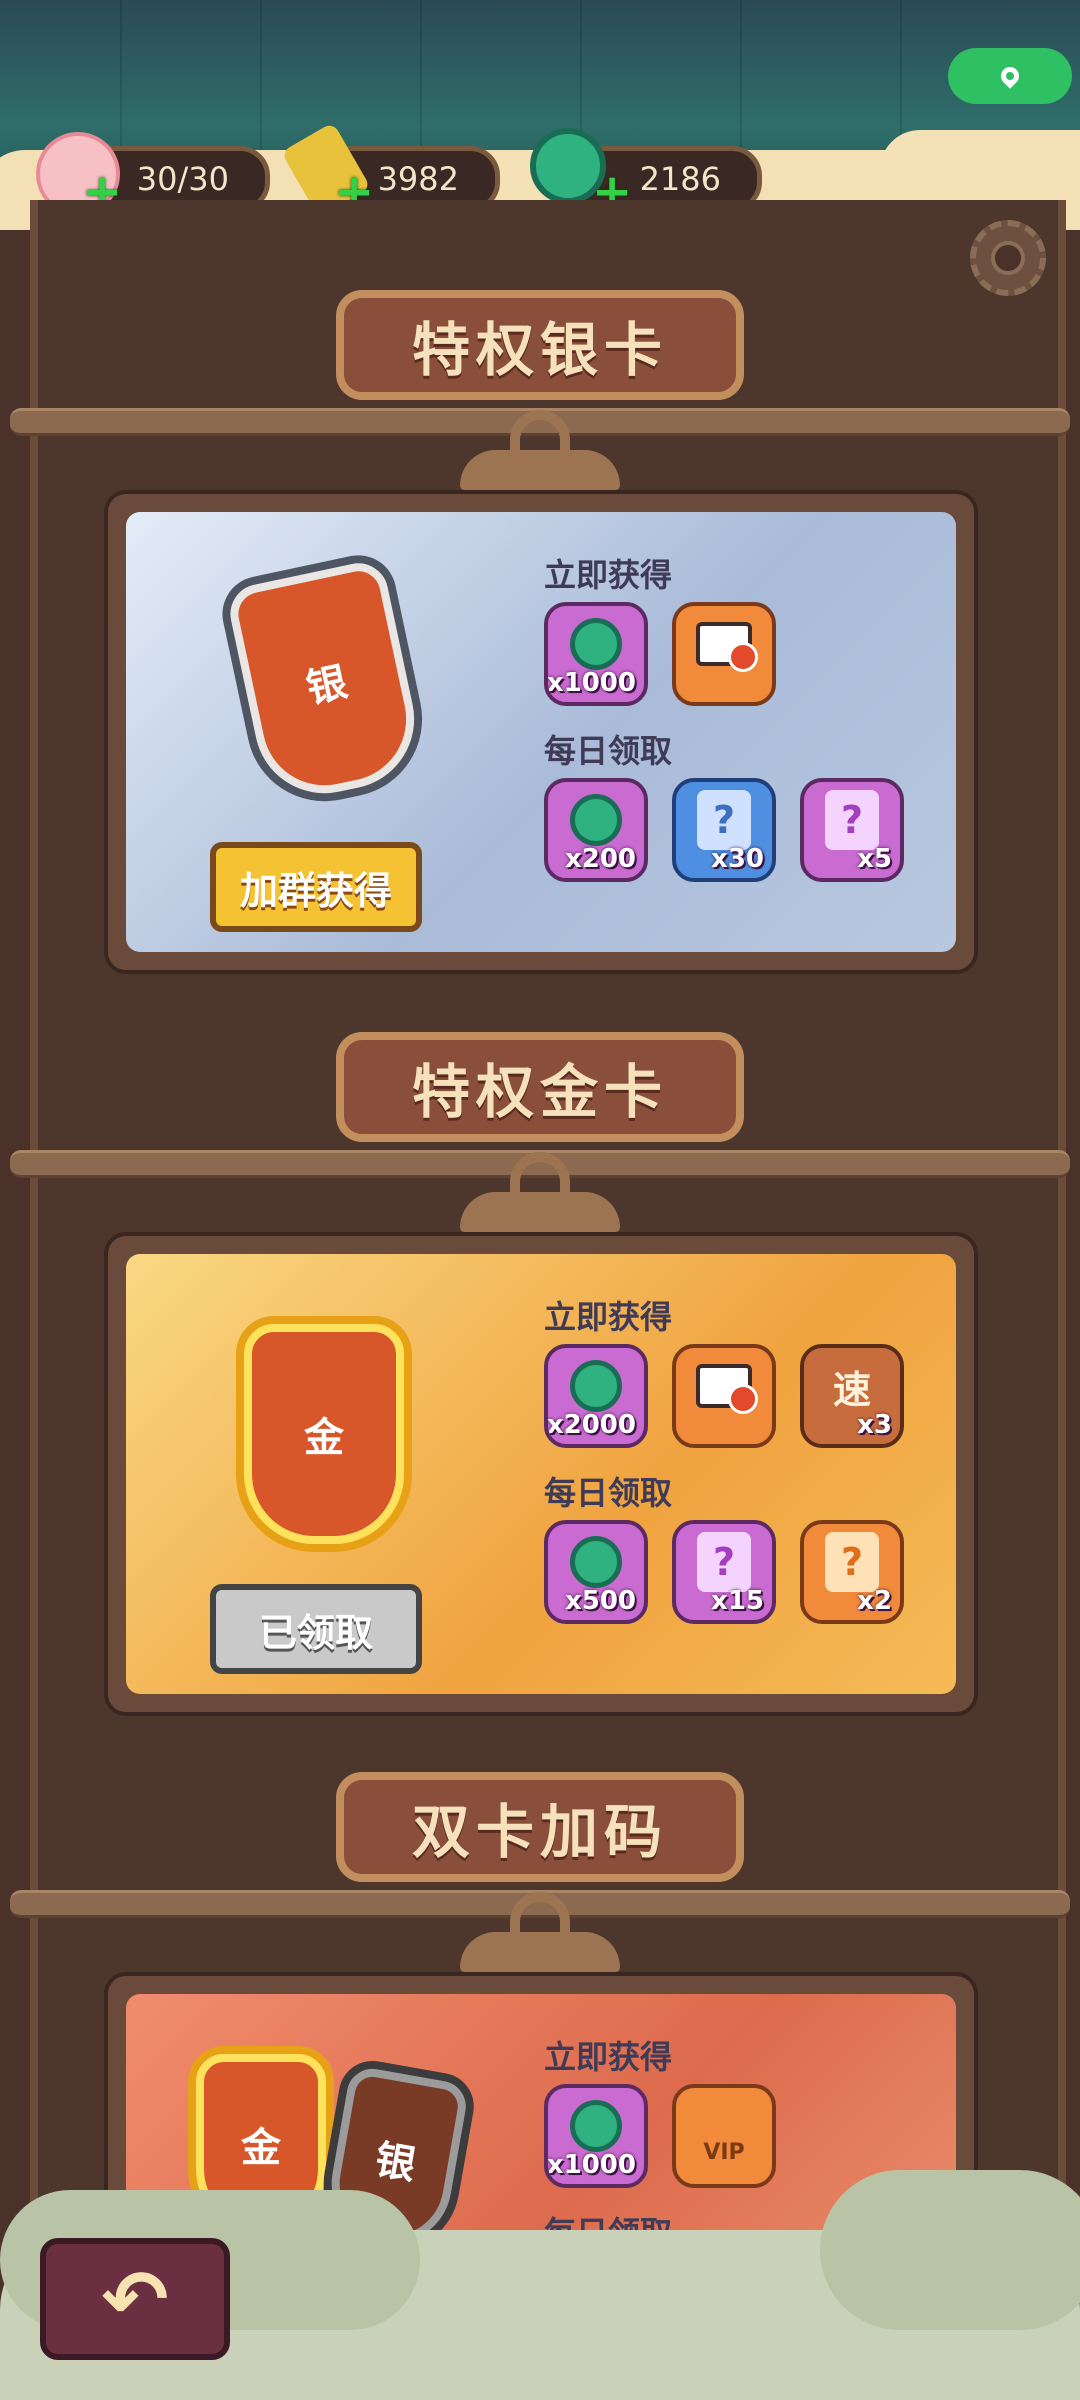 The height and width of the screenshot is (2400, 1080). I want to click on back-arrow-icon: ↶, so click(135, 2299).